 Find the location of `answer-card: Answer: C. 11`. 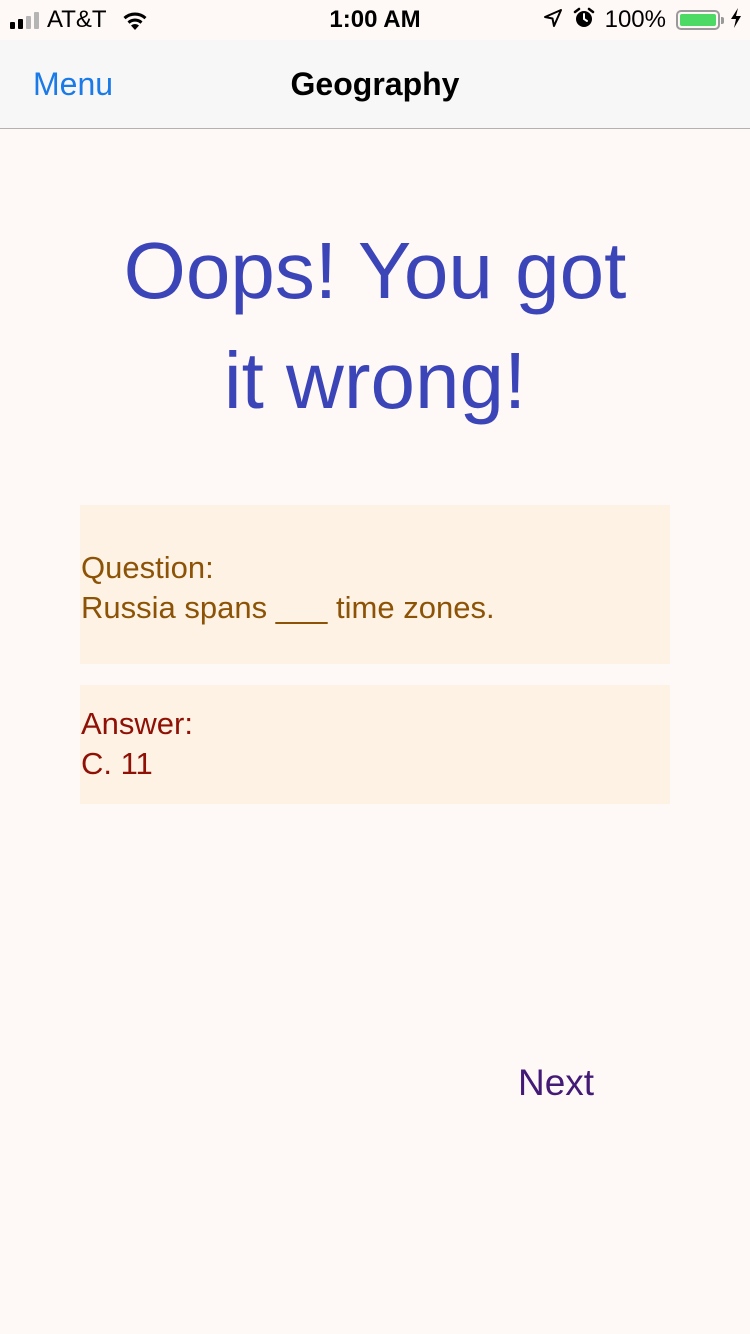

answer-card: Answer: C. 11 is located at coordinates (375, 744).